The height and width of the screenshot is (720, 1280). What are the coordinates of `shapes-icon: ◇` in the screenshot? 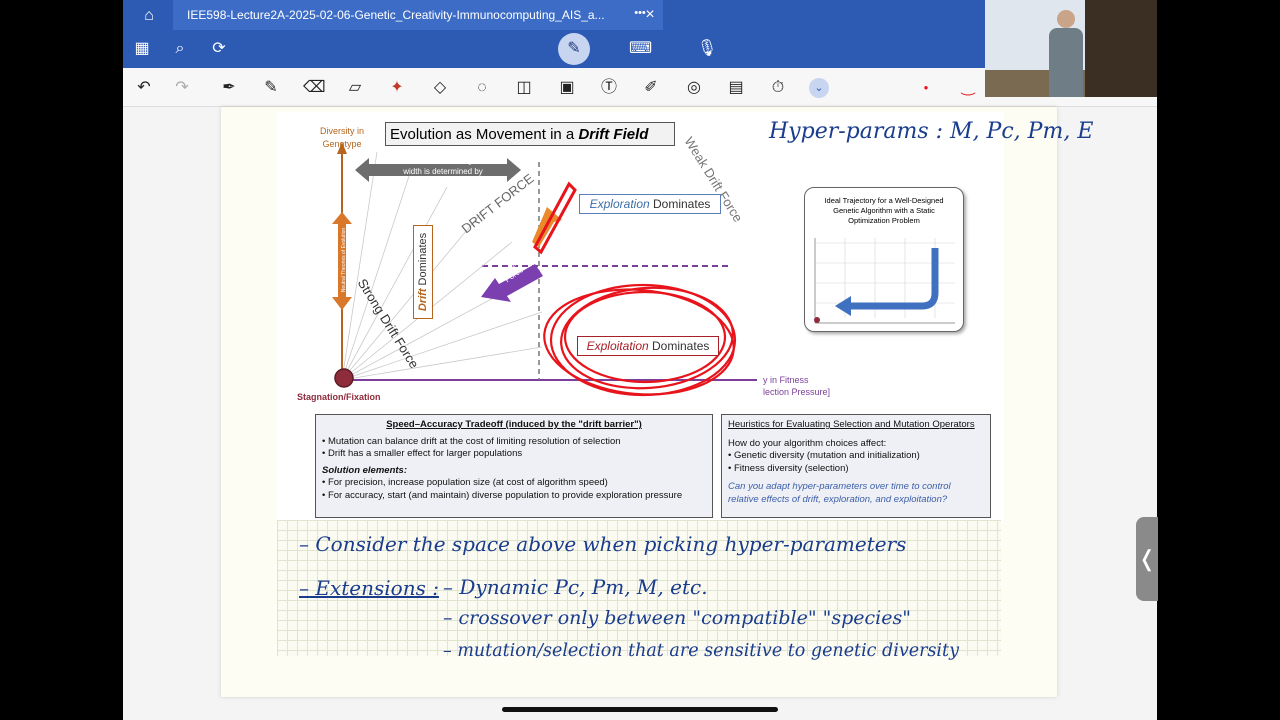 It's located at (440, 88).